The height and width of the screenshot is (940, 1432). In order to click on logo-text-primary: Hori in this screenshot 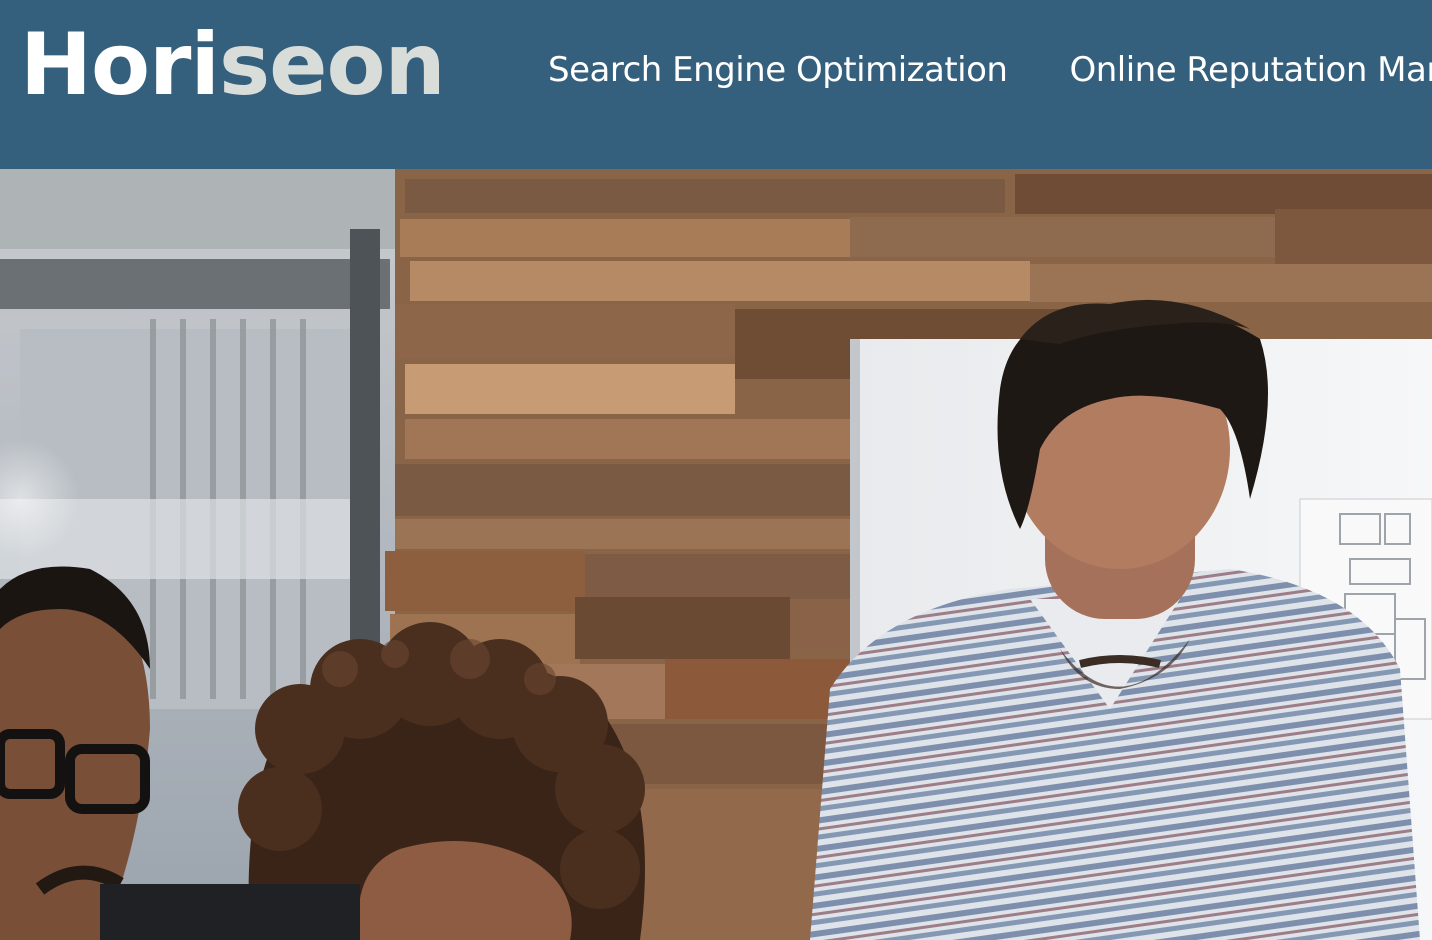, I will do `click(120, 65)`.